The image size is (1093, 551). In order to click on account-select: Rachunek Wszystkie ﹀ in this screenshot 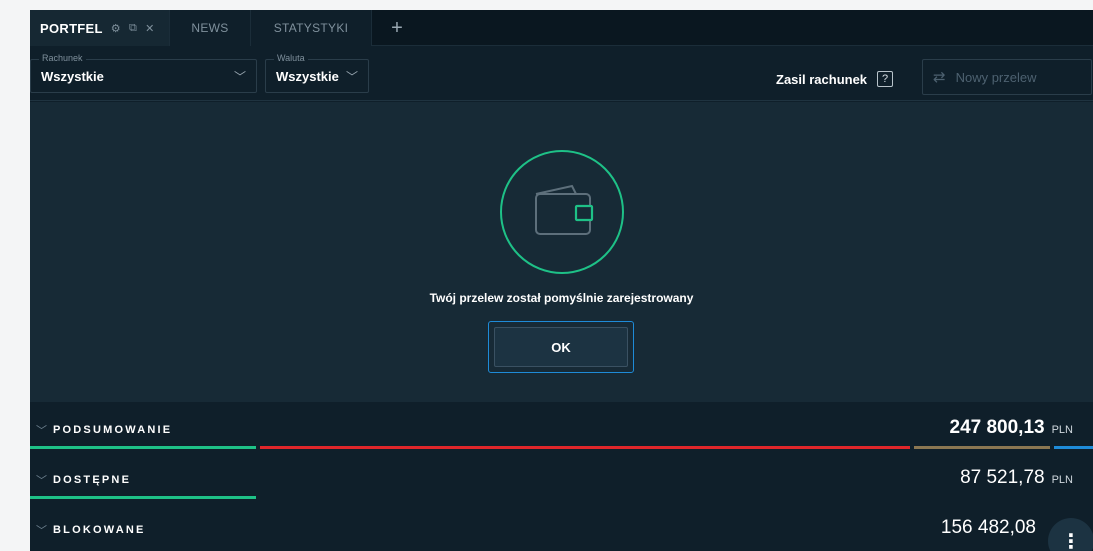, I will do `click(143, 73)`.